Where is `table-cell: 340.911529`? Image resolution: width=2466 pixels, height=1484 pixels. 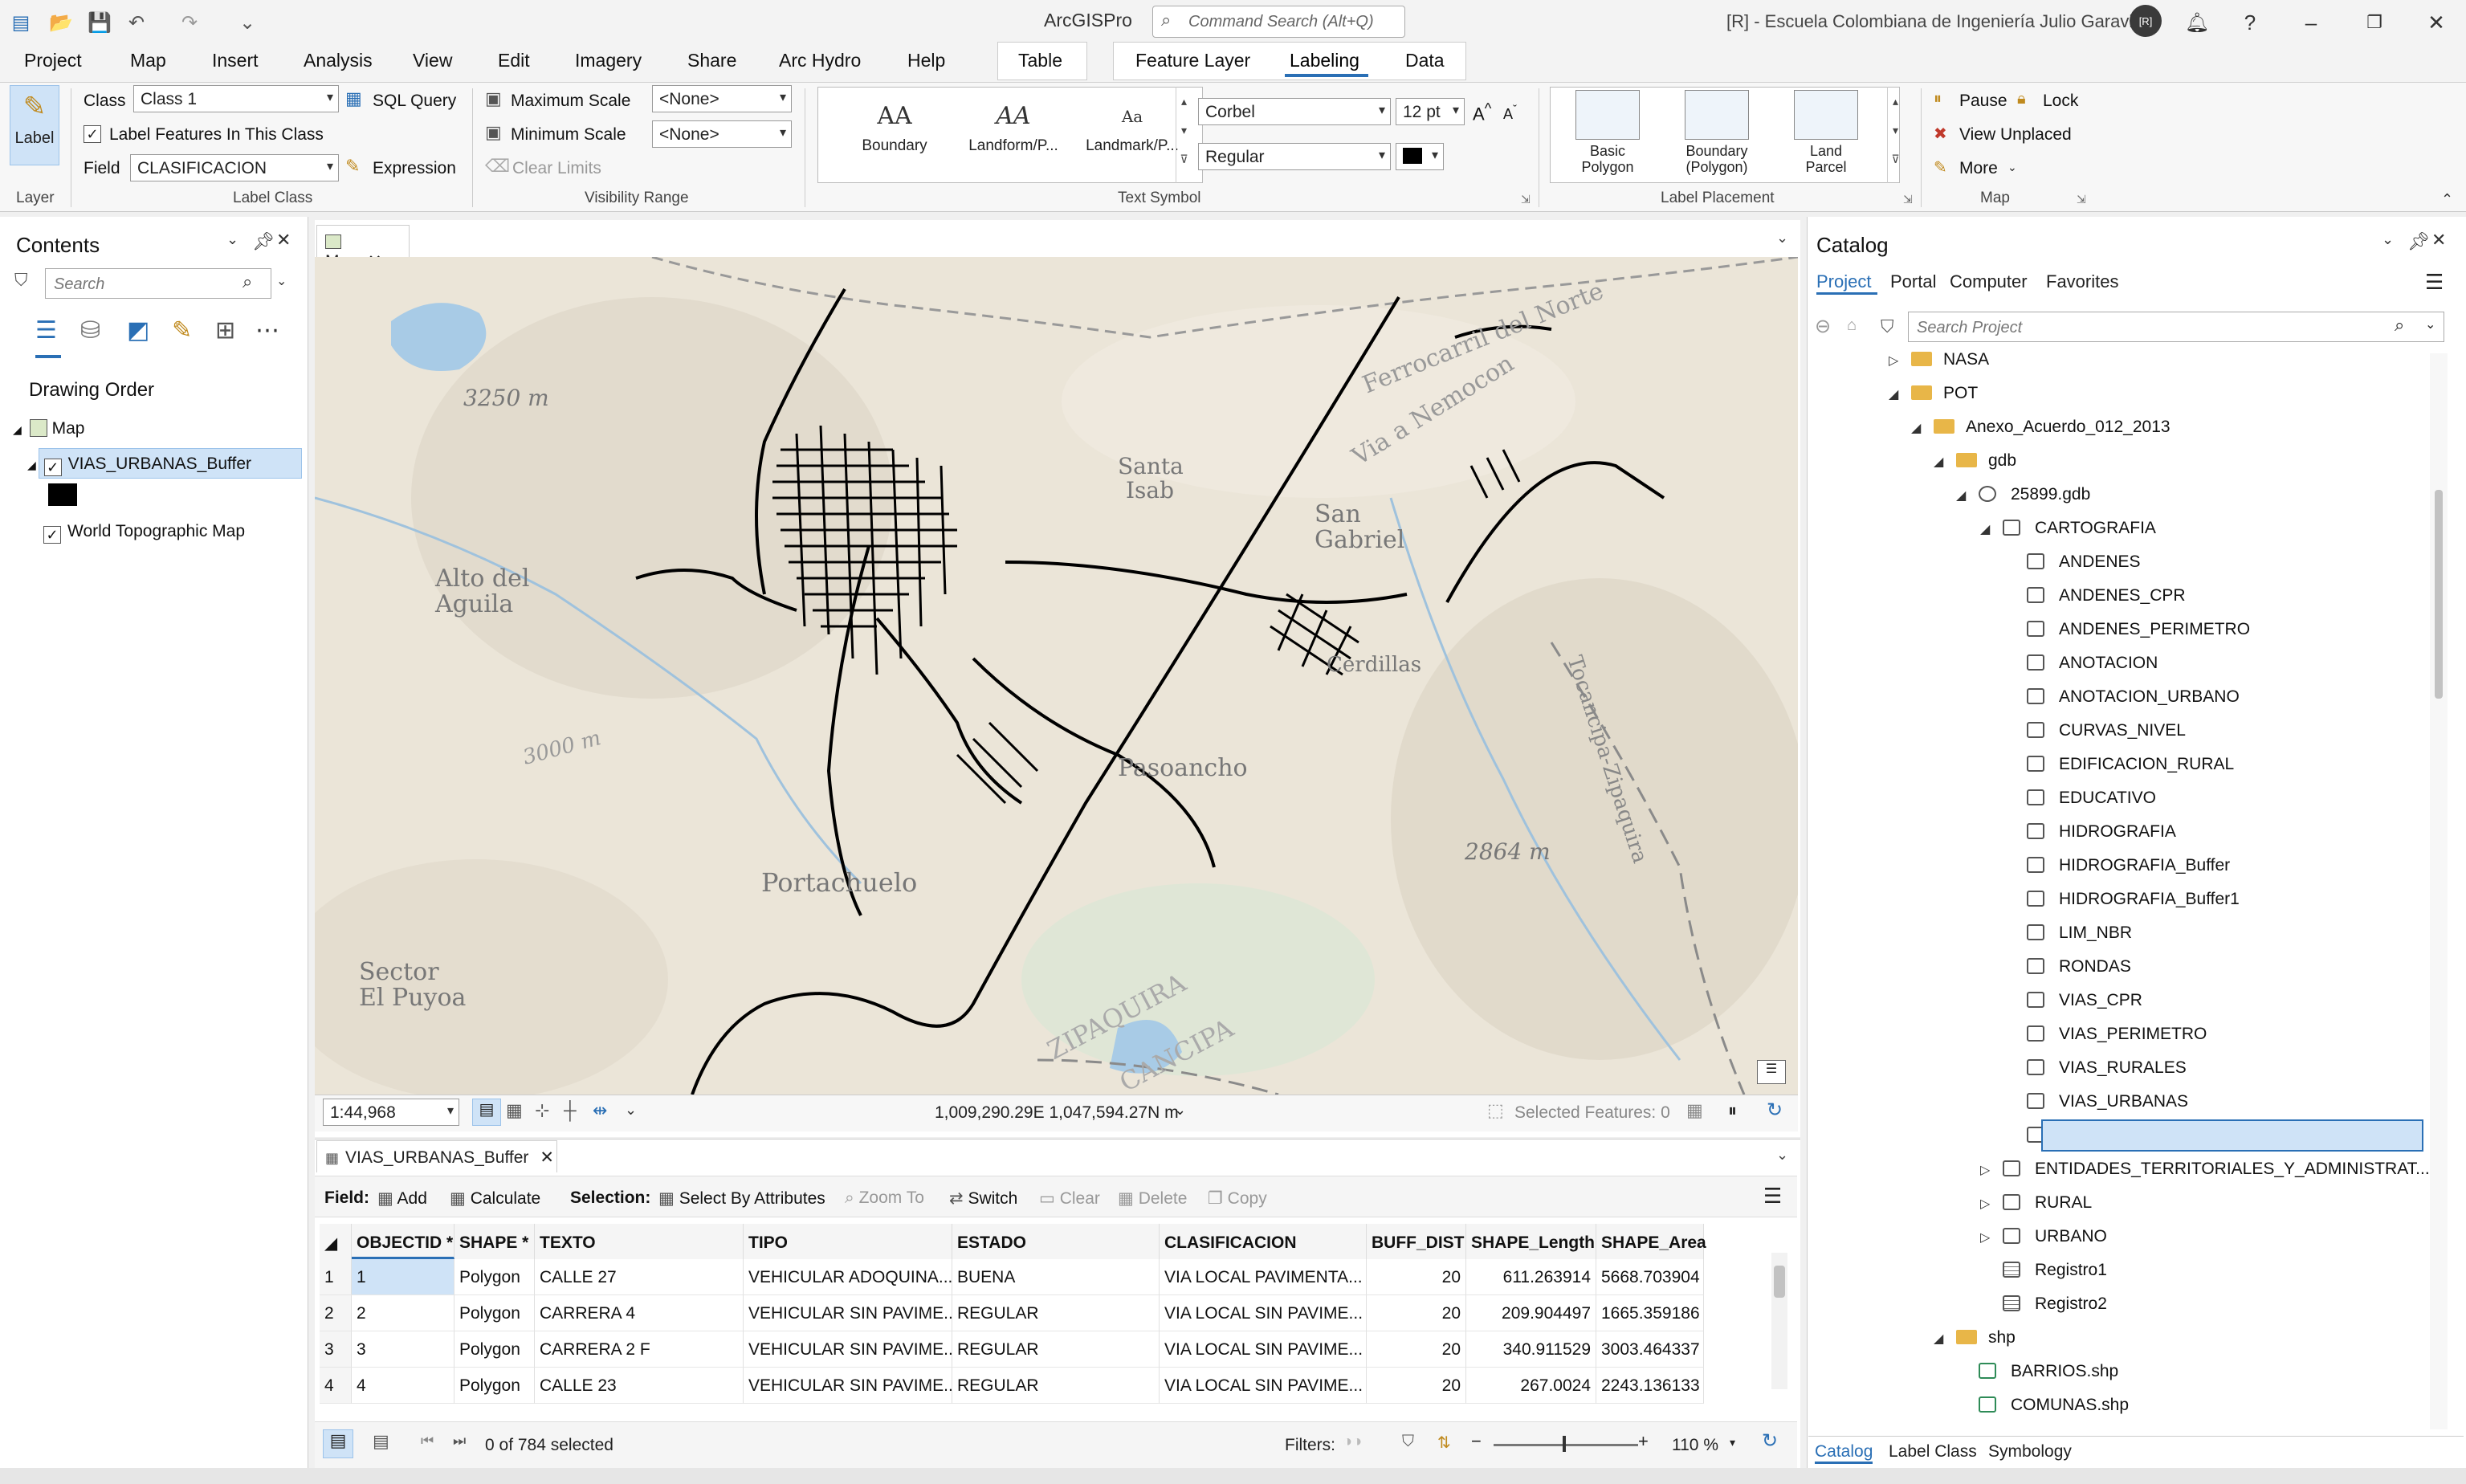
table-cell: 340.911529 is located at coordinates (1531, 1349).